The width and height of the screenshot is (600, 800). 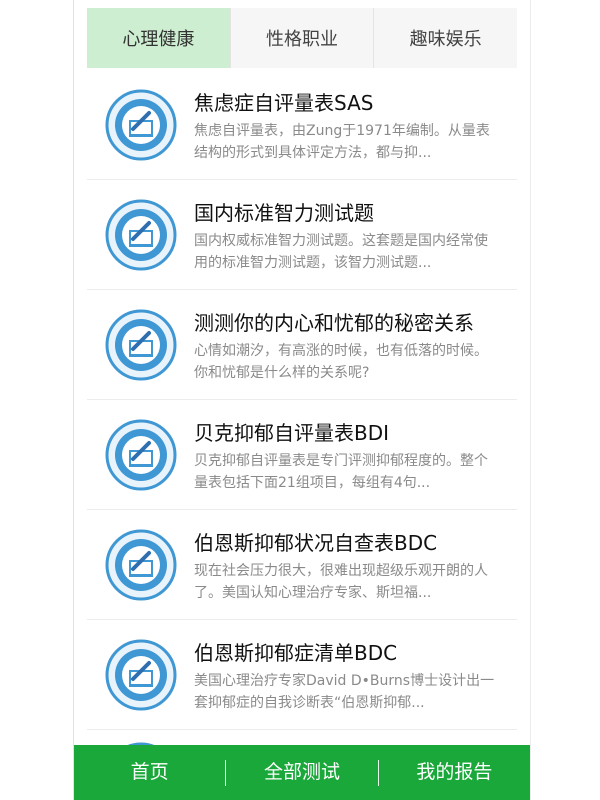 What do you see at coordinates (530, 400) in the screenshot?
I see `frame-edge-right` at bounding box center [530, 400].